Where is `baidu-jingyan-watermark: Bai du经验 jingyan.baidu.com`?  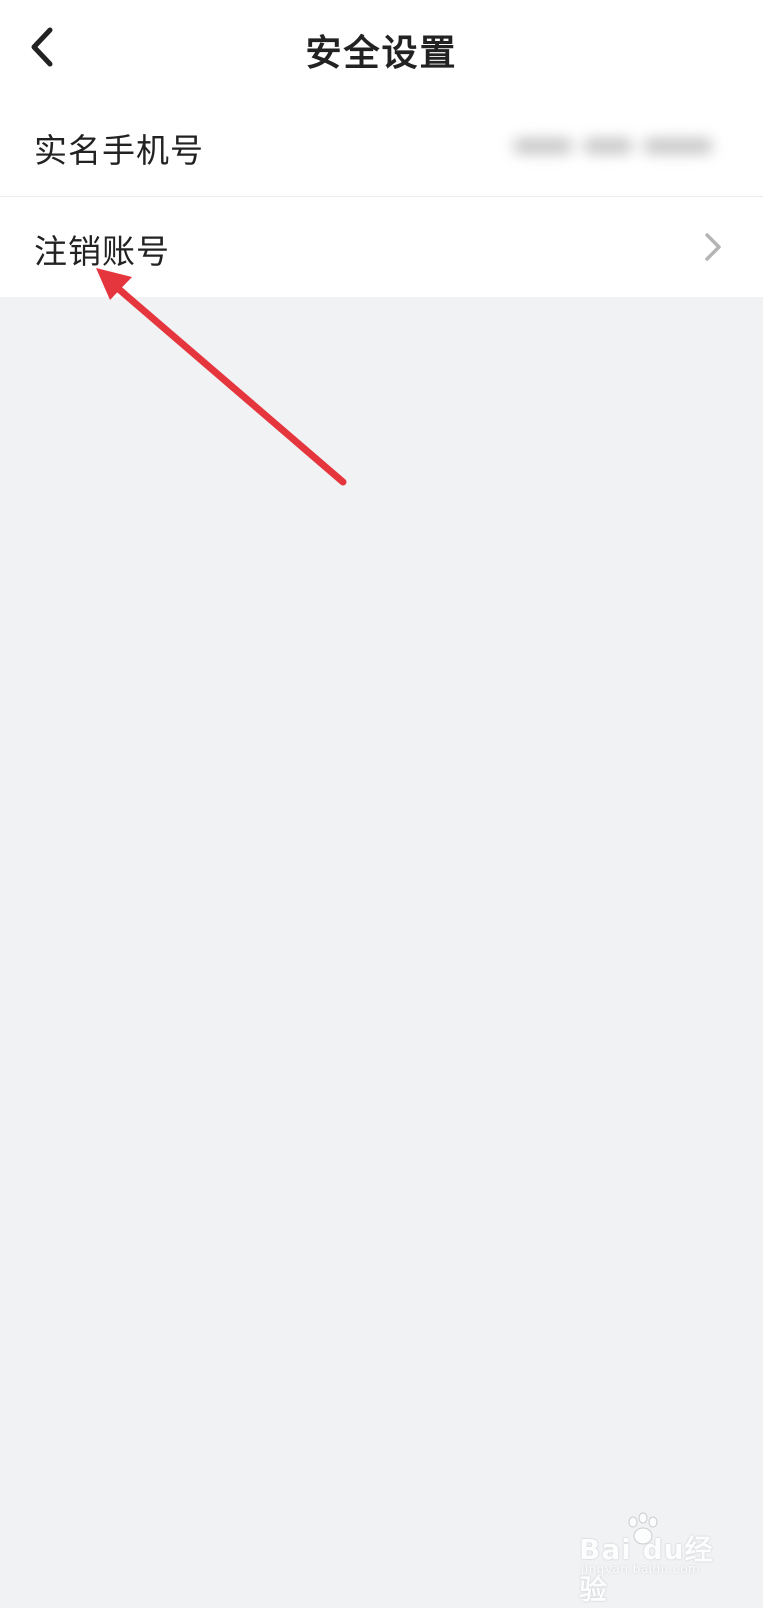
baidu-jingyan-watermark: Bai du经验 jingyan.baidu.com is located at coordinates (649, 1559).